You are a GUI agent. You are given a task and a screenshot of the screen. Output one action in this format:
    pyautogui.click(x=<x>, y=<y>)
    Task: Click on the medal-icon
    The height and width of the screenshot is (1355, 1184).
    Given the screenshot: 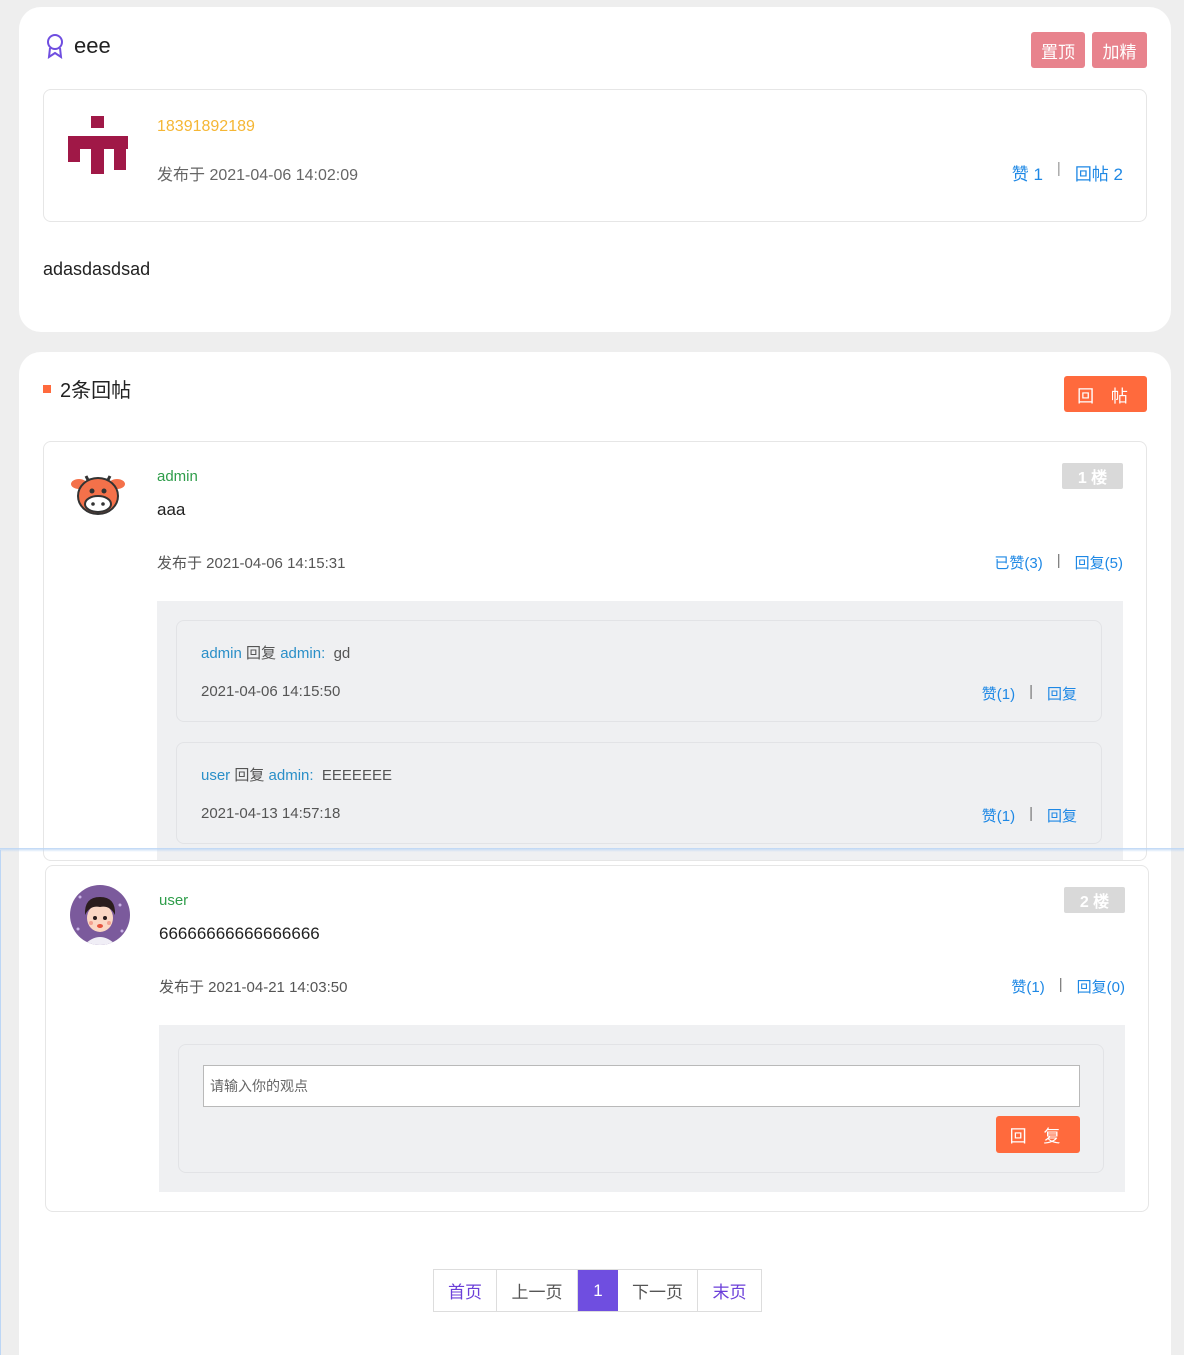 What is the action you would take?
    pyautogui.click(x=55, y=46)
    